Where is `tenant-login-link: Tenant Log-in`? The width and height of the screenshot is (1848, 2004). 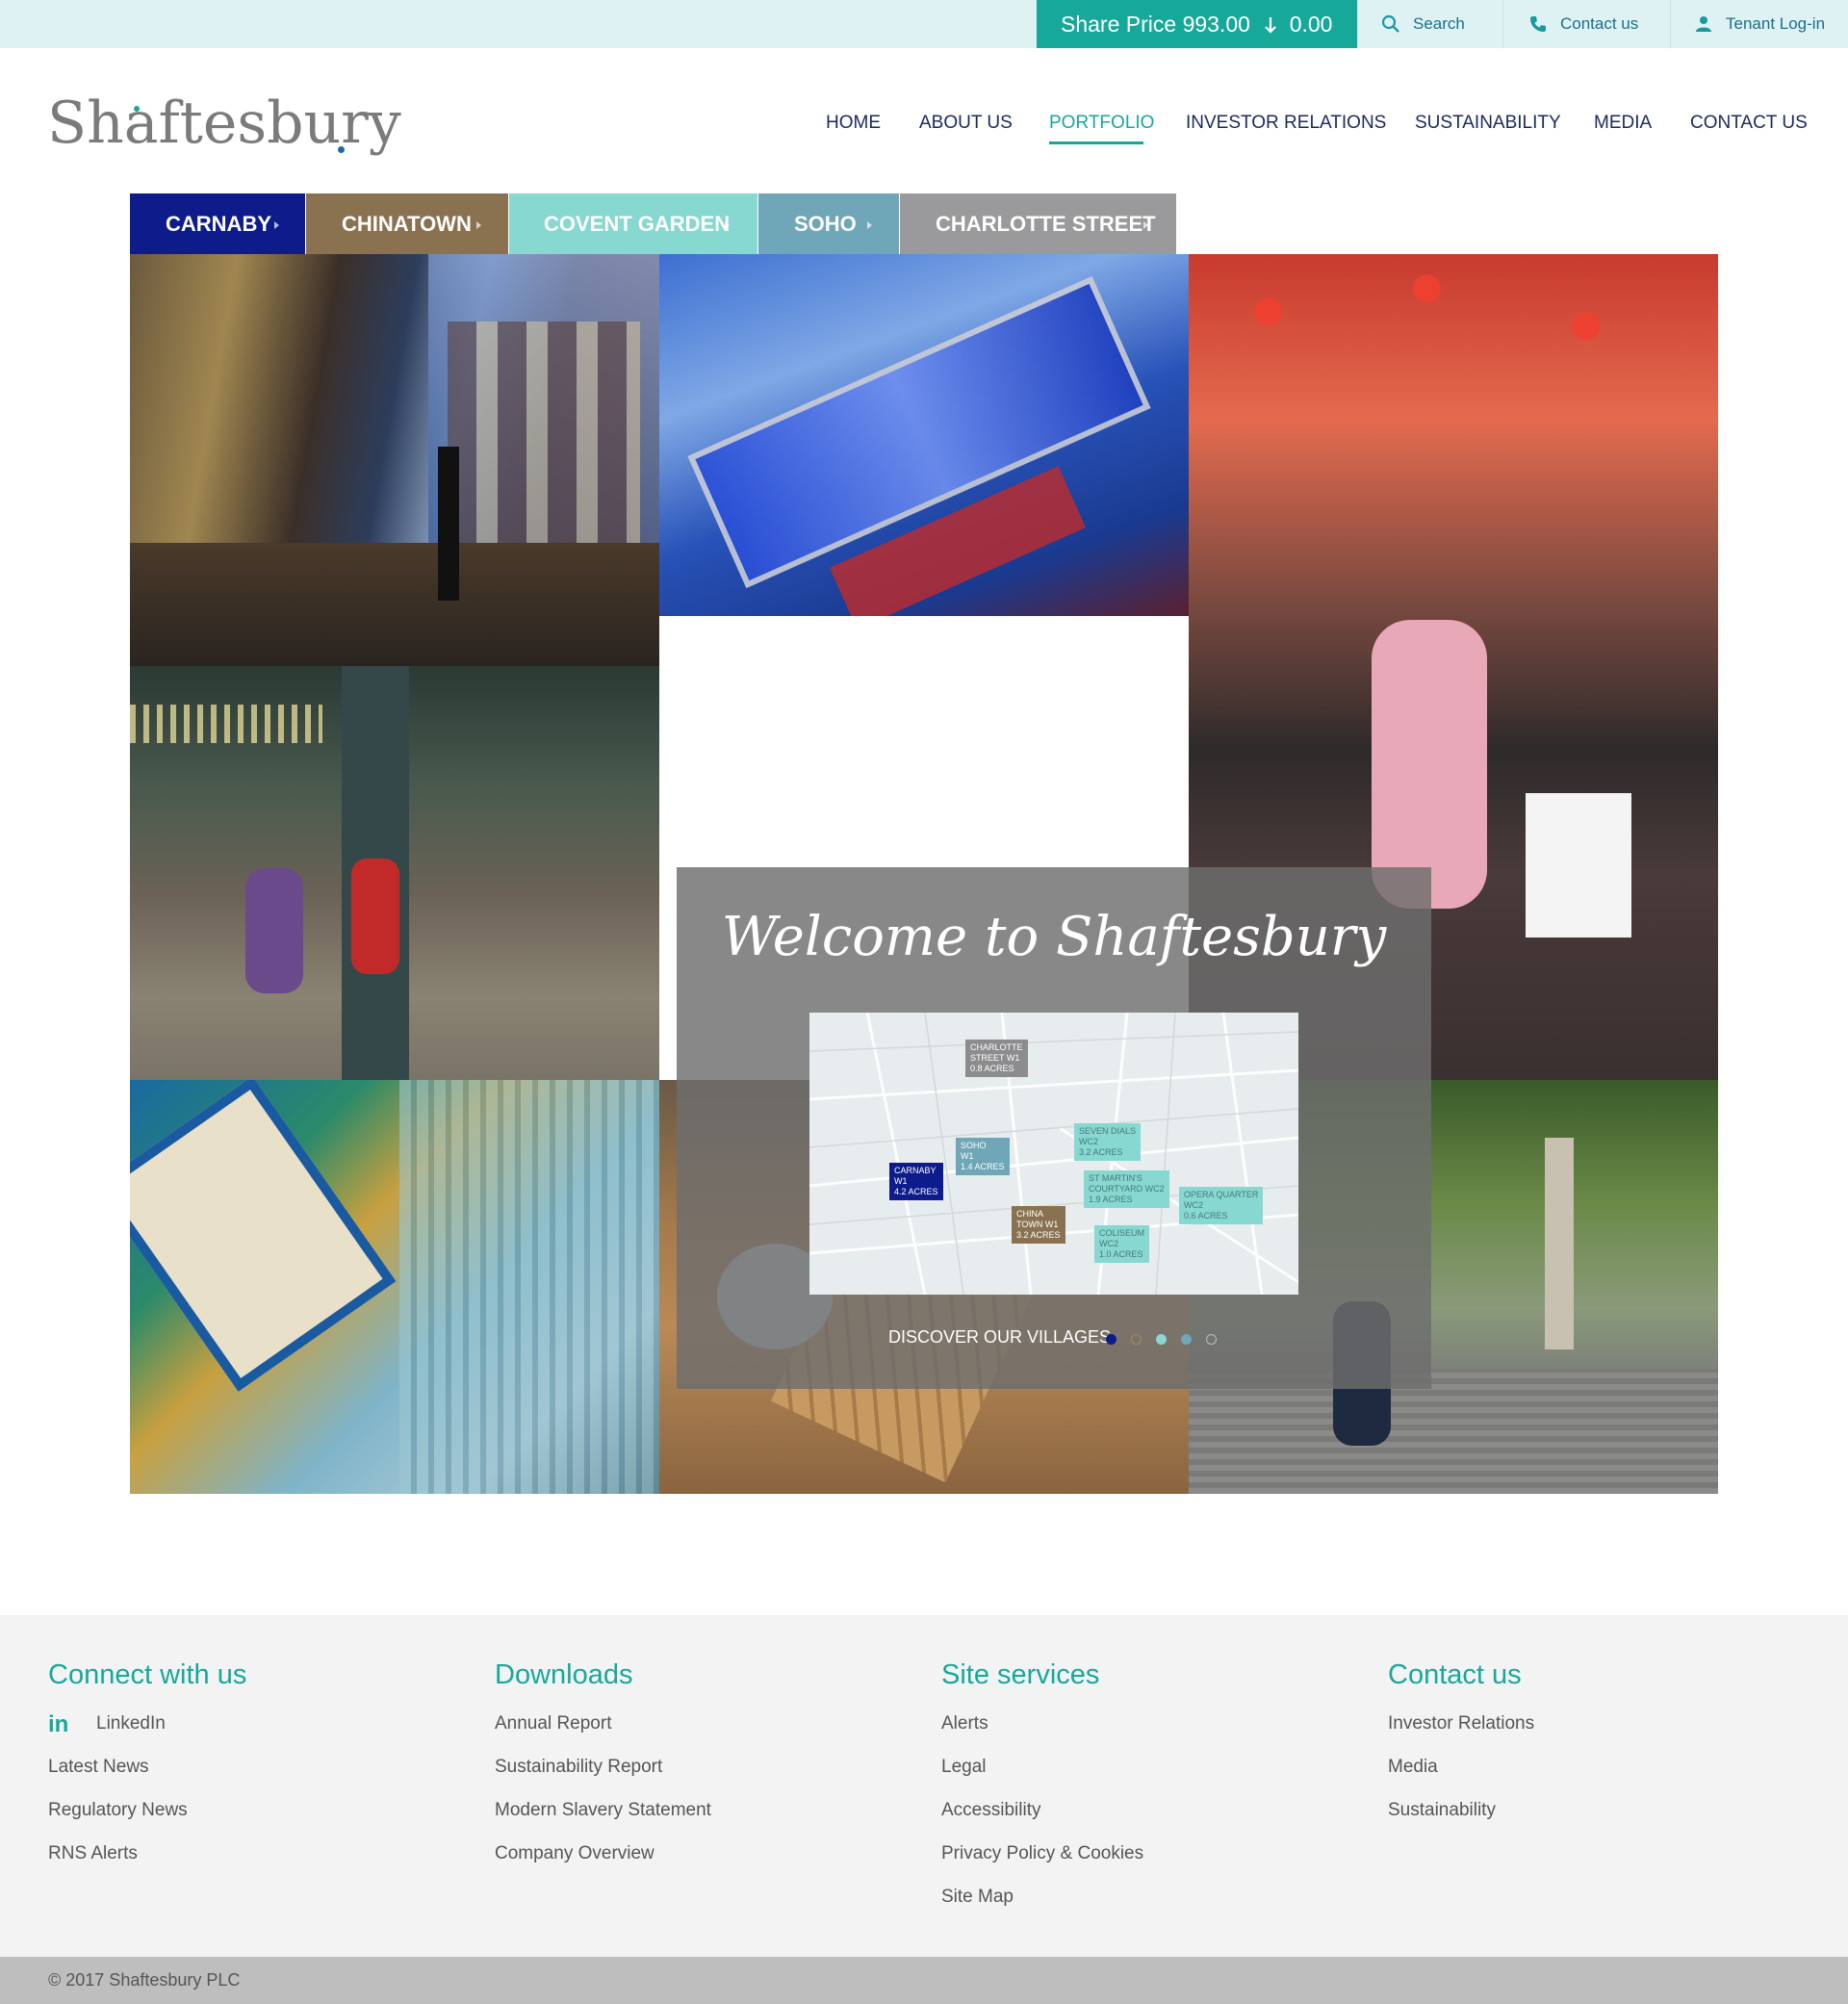
tenant-login-link: Tenant Log-in is located at coordinates (1759, 24).